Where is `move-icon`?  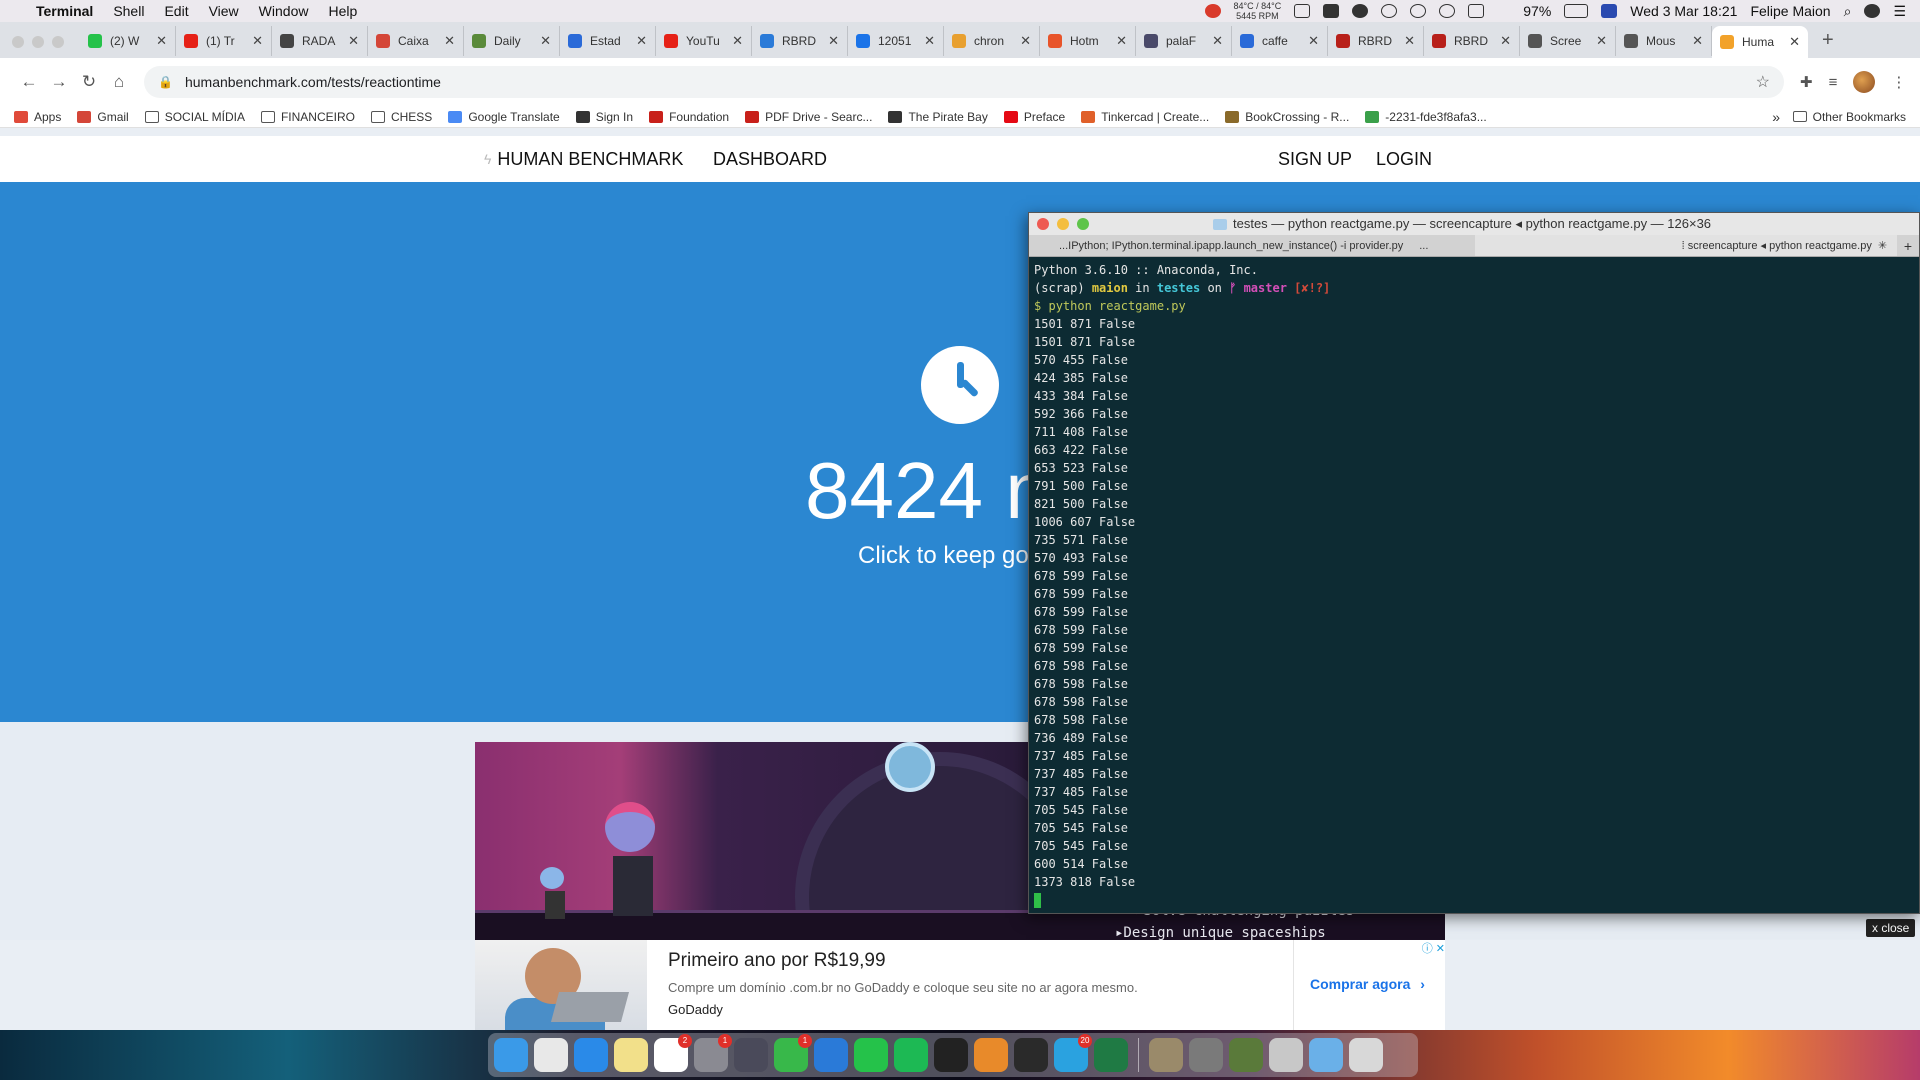
move-icon is located at coordinates (1447, 11).